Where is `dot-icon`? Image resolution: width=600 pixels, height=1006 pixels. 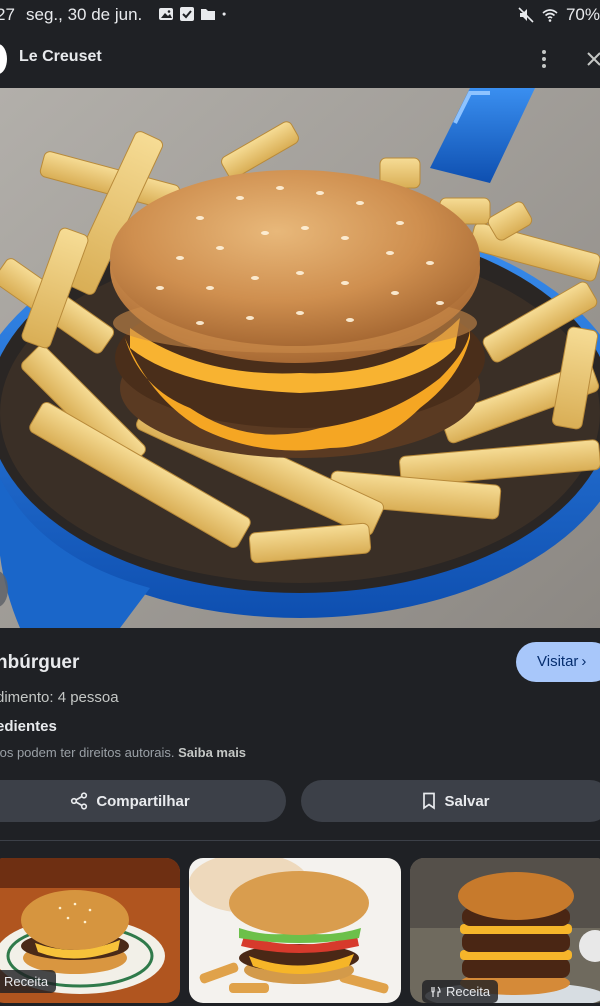
dot-icon is located at coordinates (224, 14).